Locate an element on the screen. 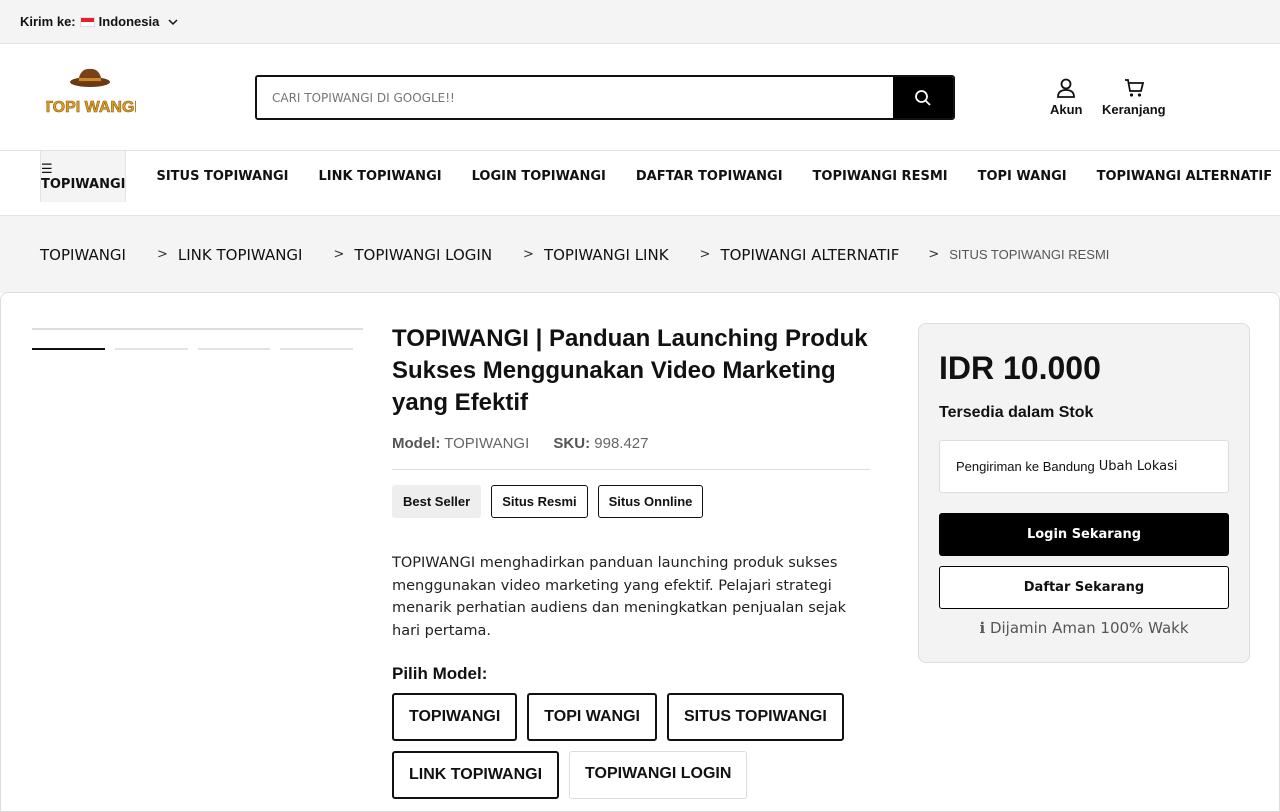 The height and width of the screenshot is (812, 1280). product-meta: Model: TOPIWANGI SKU: 998.427 is located at coordinates (631, 452).